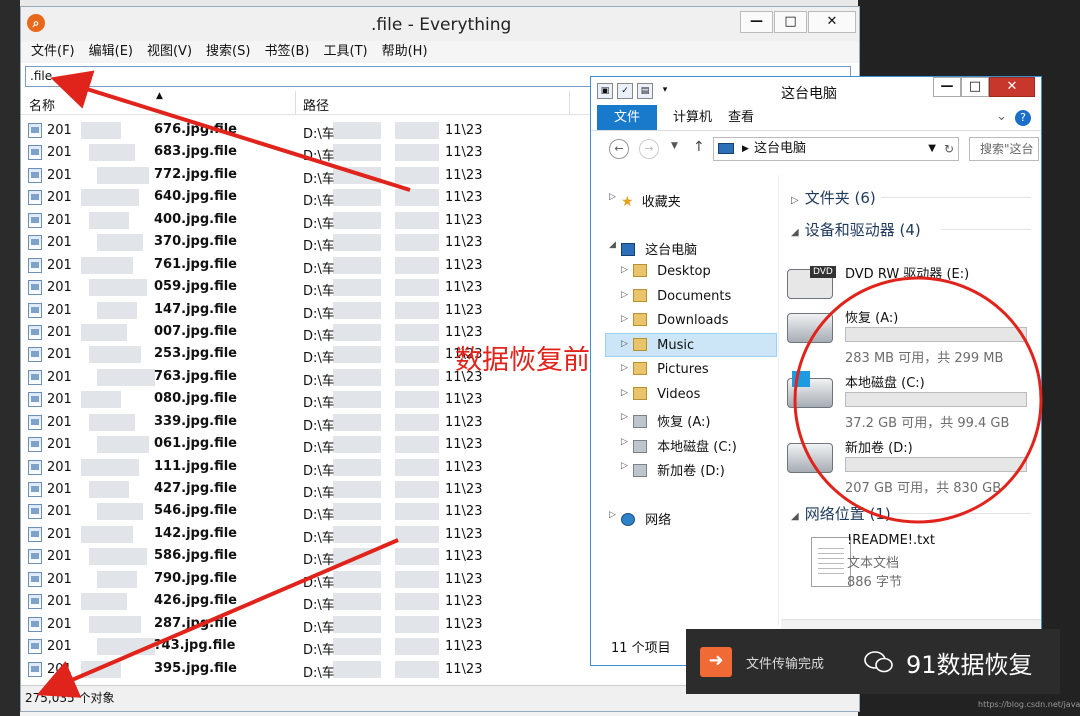  Describe the element at coordinates (675, 320) in the screenshot. I see `tree-item-downloads: ▷ Downloads` at that location.